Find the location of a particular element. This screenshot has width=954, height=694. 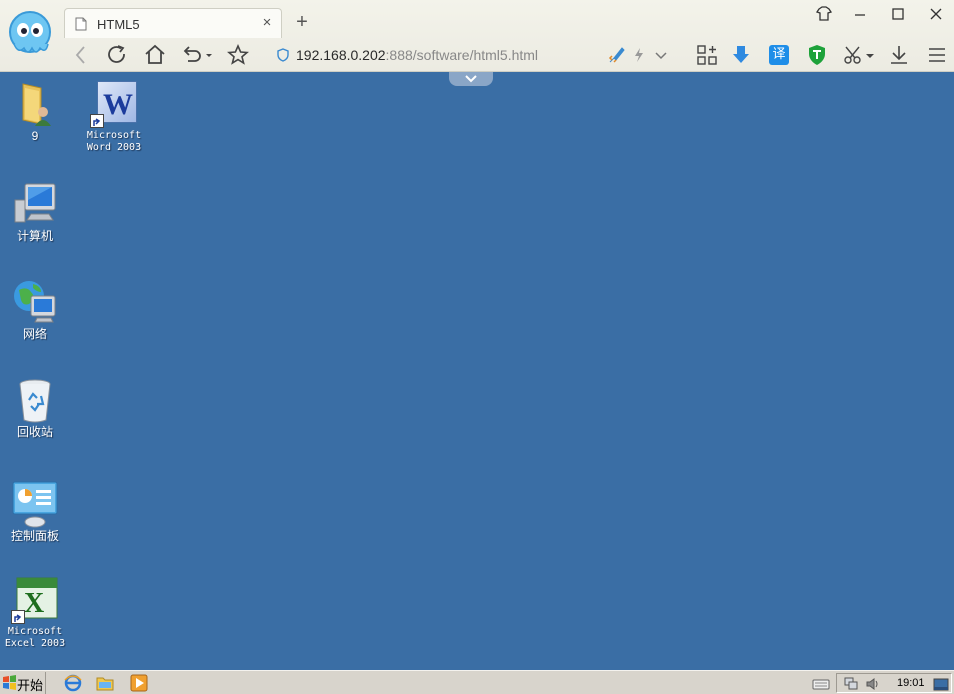

desktop-icon-label: 控制面板 is located at coordinates (34, 536).